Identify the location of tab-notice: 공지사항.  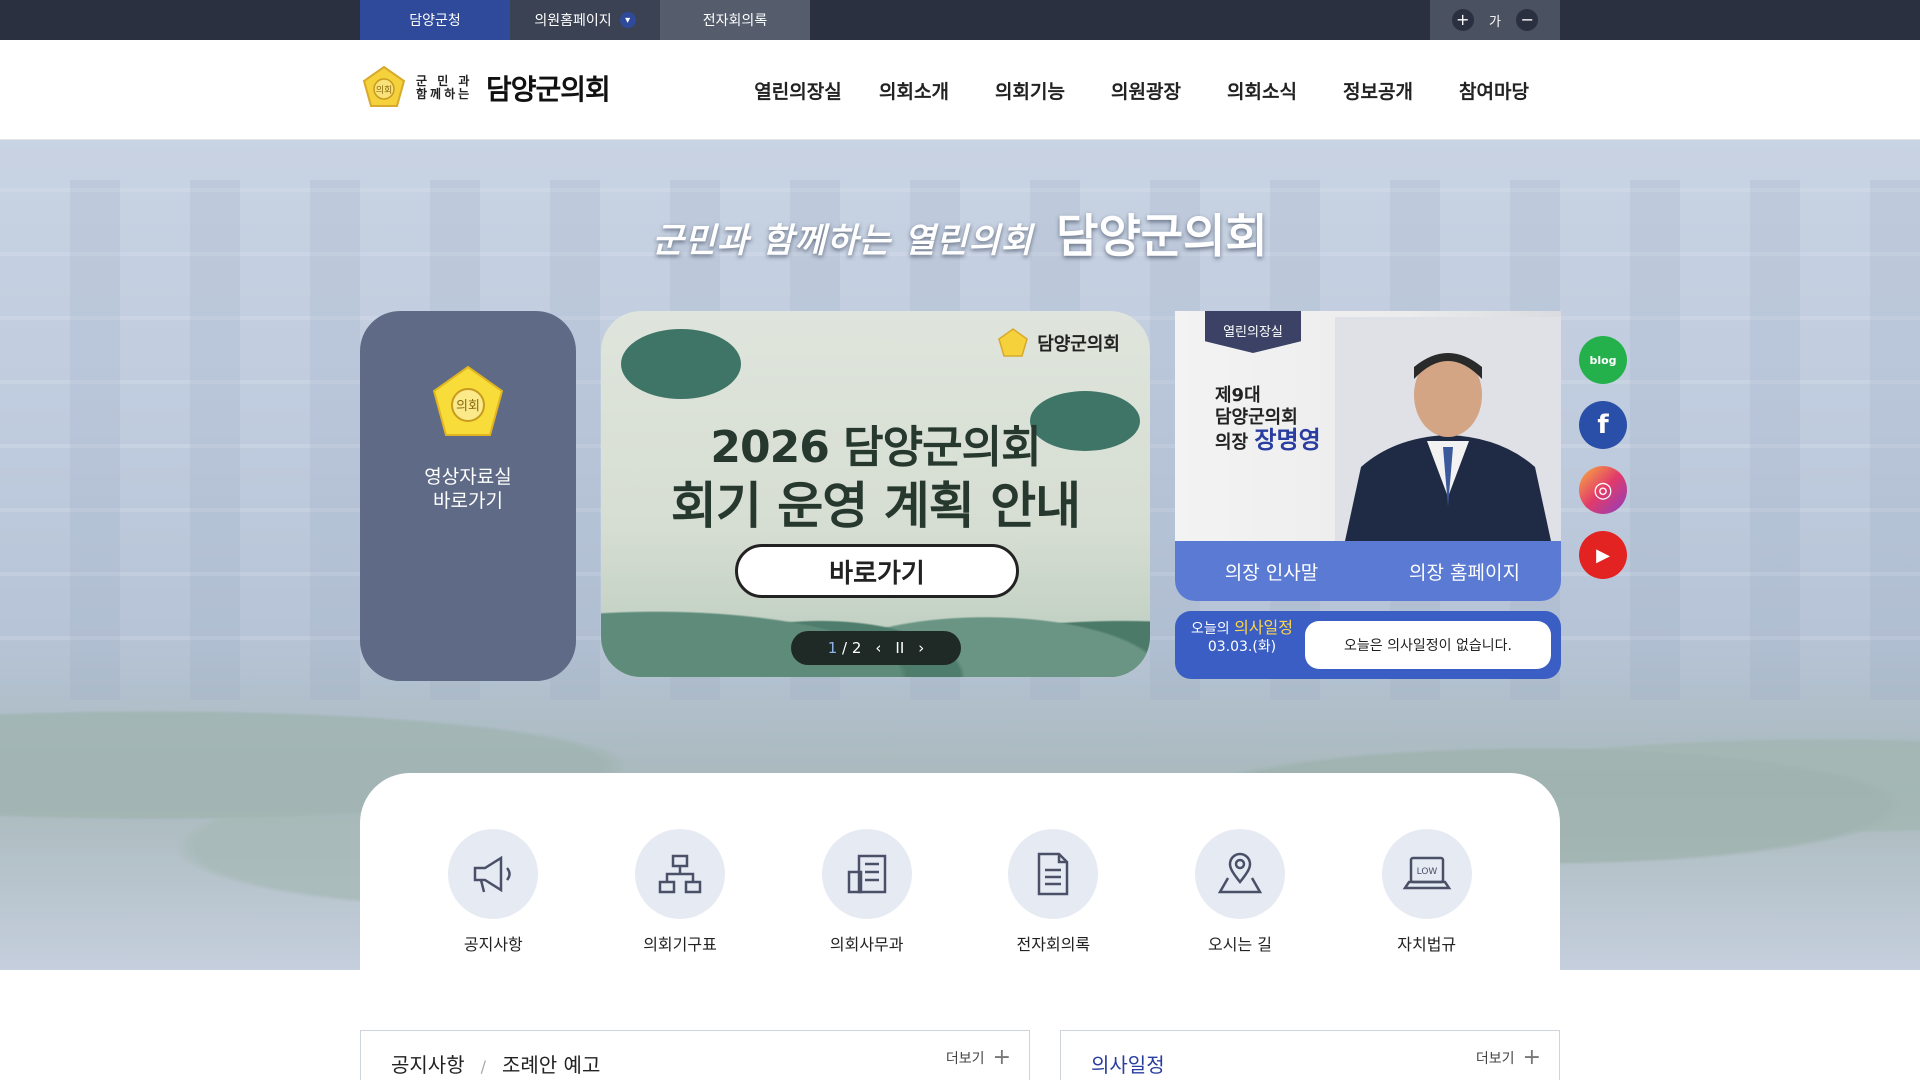
(428, 1065).